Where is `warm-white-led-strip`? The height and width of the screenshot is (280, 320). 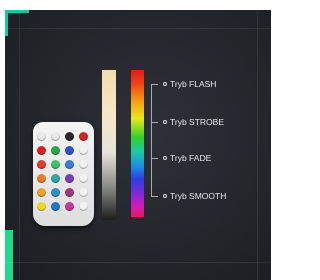 warm-white-led-strip is located at coordinates (109, 145).